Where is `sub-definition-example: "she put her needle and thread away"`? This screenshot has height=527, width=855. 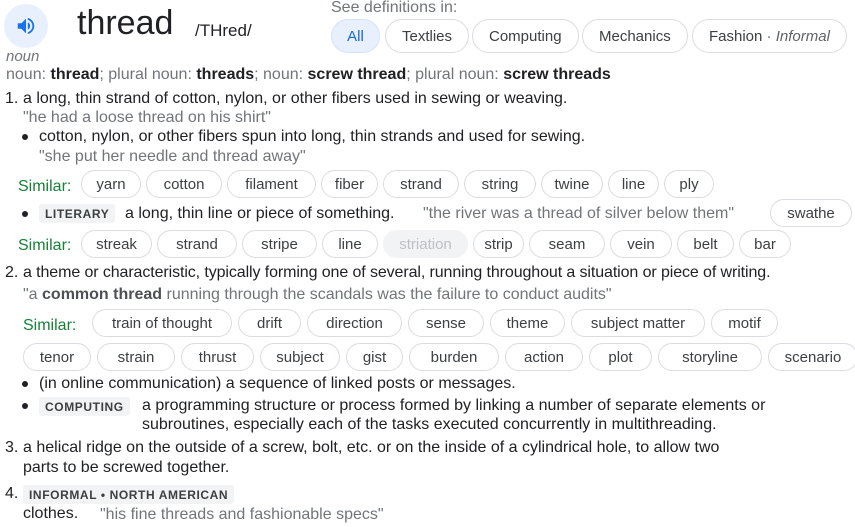
sub-definition-example: "she put her needle and thread away" is located at coordinates (172, 156).